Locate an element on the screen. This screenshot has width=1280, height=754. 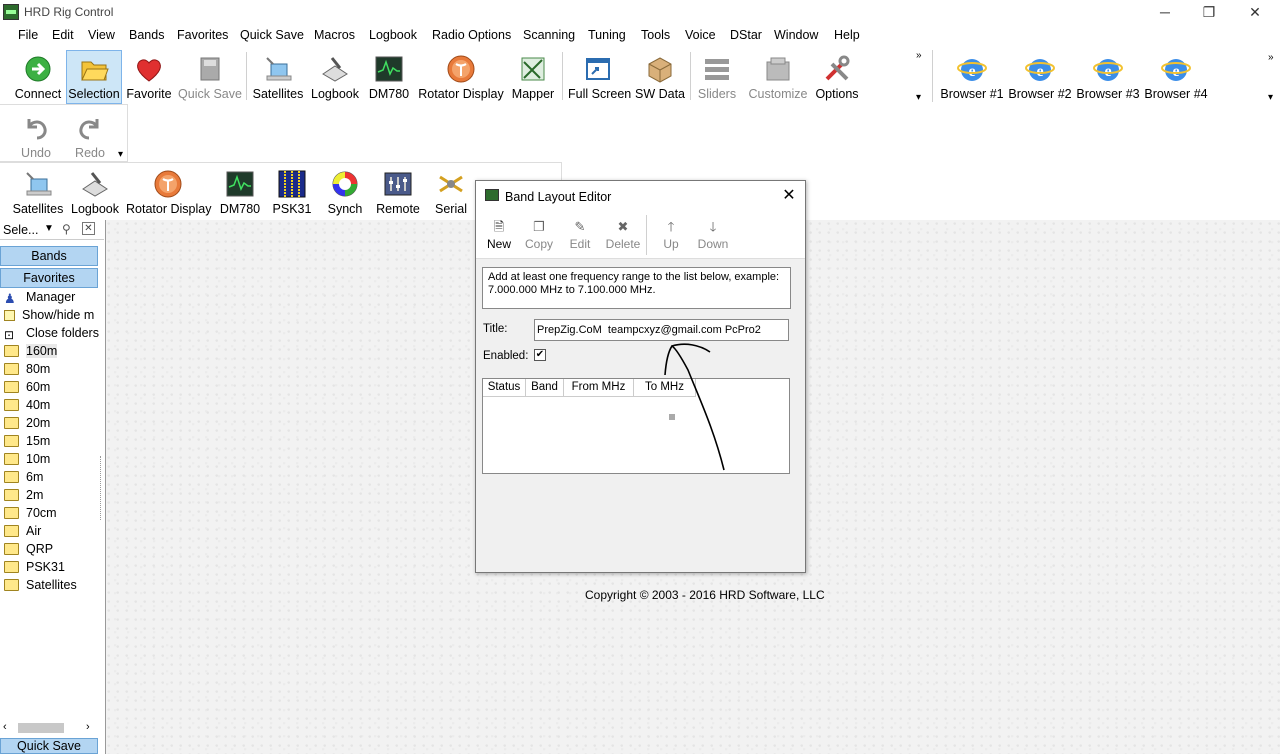
down-button: 🡓 Down is located at coordinates (713, 235).